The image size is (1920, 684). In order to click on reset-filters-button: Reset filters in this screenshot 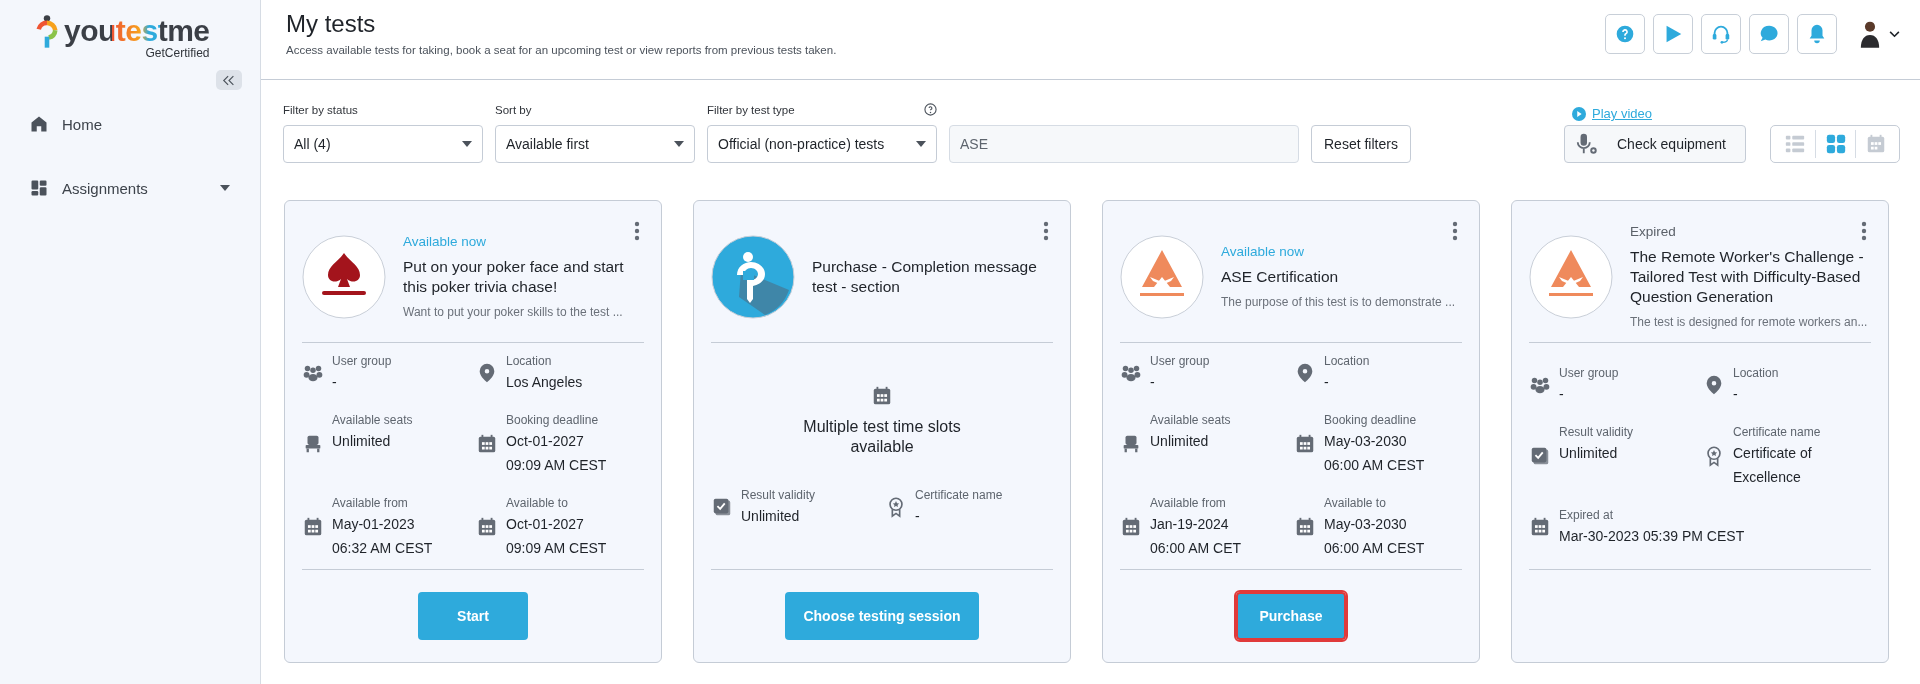, I will do `click(1361, 144)`.